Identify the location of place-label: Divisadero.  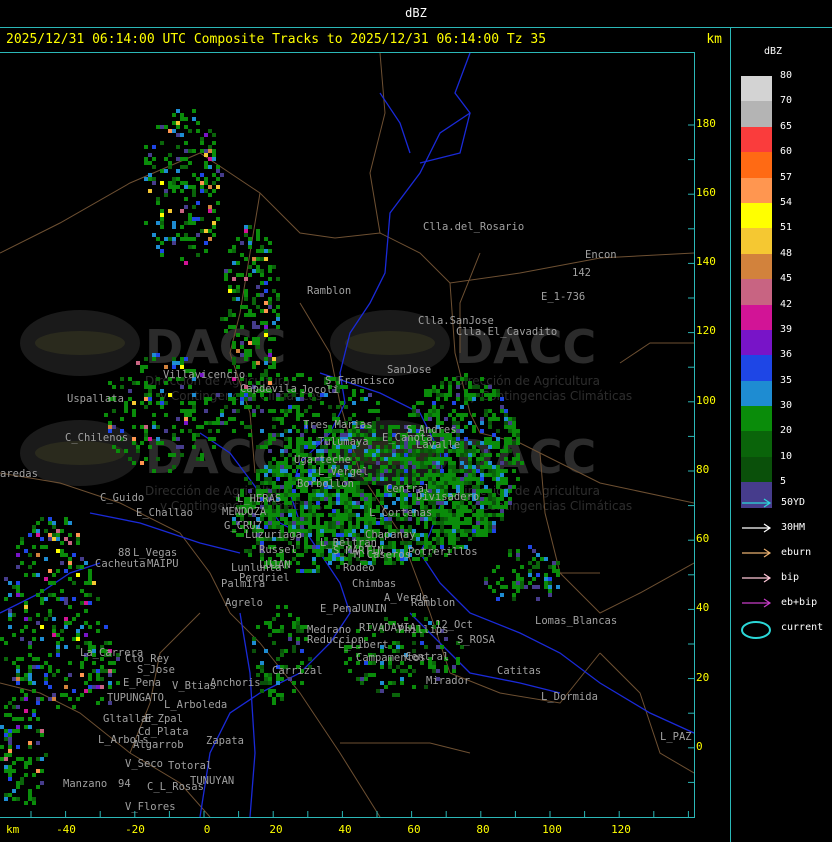
(447, 497).